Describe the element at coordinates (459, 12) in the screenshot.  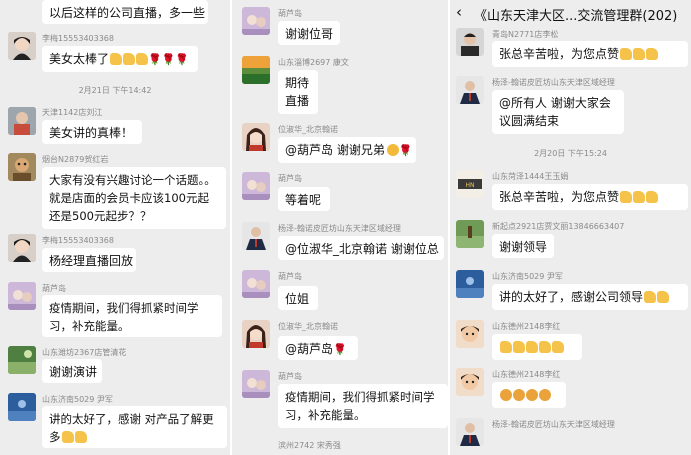
I see `back-arrow-icon: ‹` at that location.